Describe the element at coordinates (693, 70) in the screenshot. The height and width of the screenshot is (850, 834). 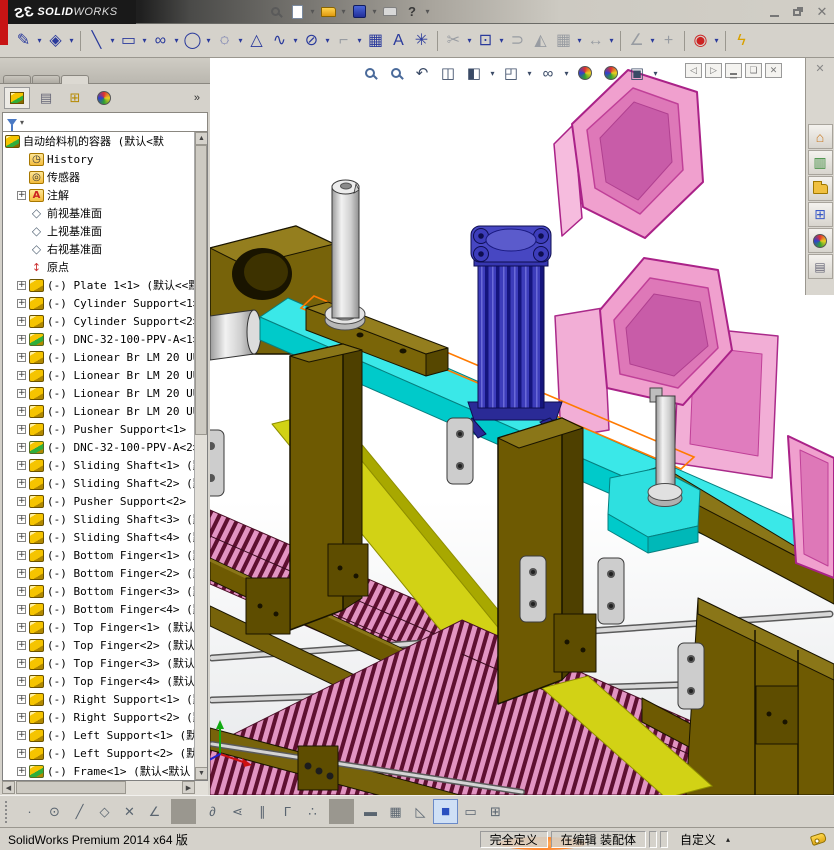
I see `pane-left-button: ◁` at that location.